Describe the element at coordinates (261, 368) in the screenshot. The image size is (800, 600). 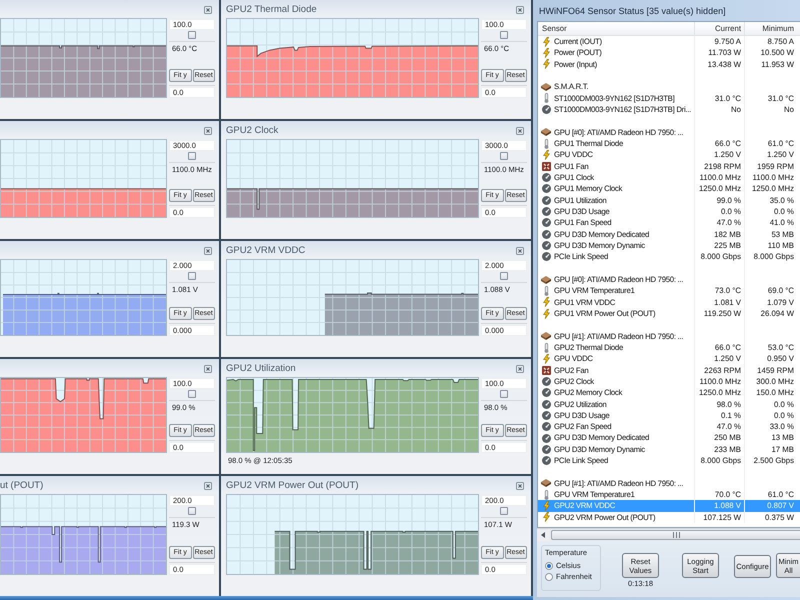
I see `graph-title: GPU2 Utilization` at that location.